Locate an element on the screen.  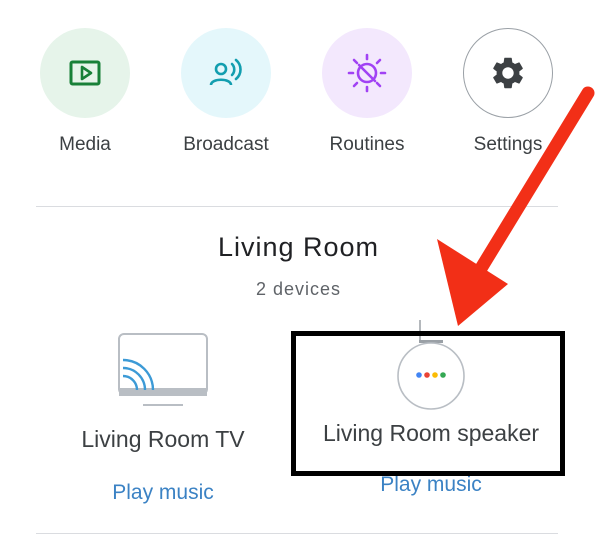
routines-circle is located at coordinates (367, 73).